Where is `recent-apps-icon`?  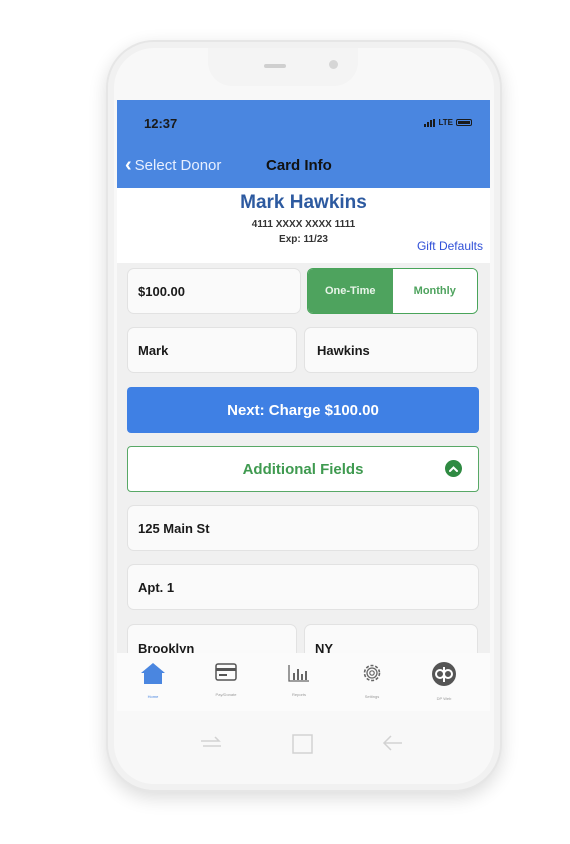 recent-apps-icon is located at coordinates (211, 743).